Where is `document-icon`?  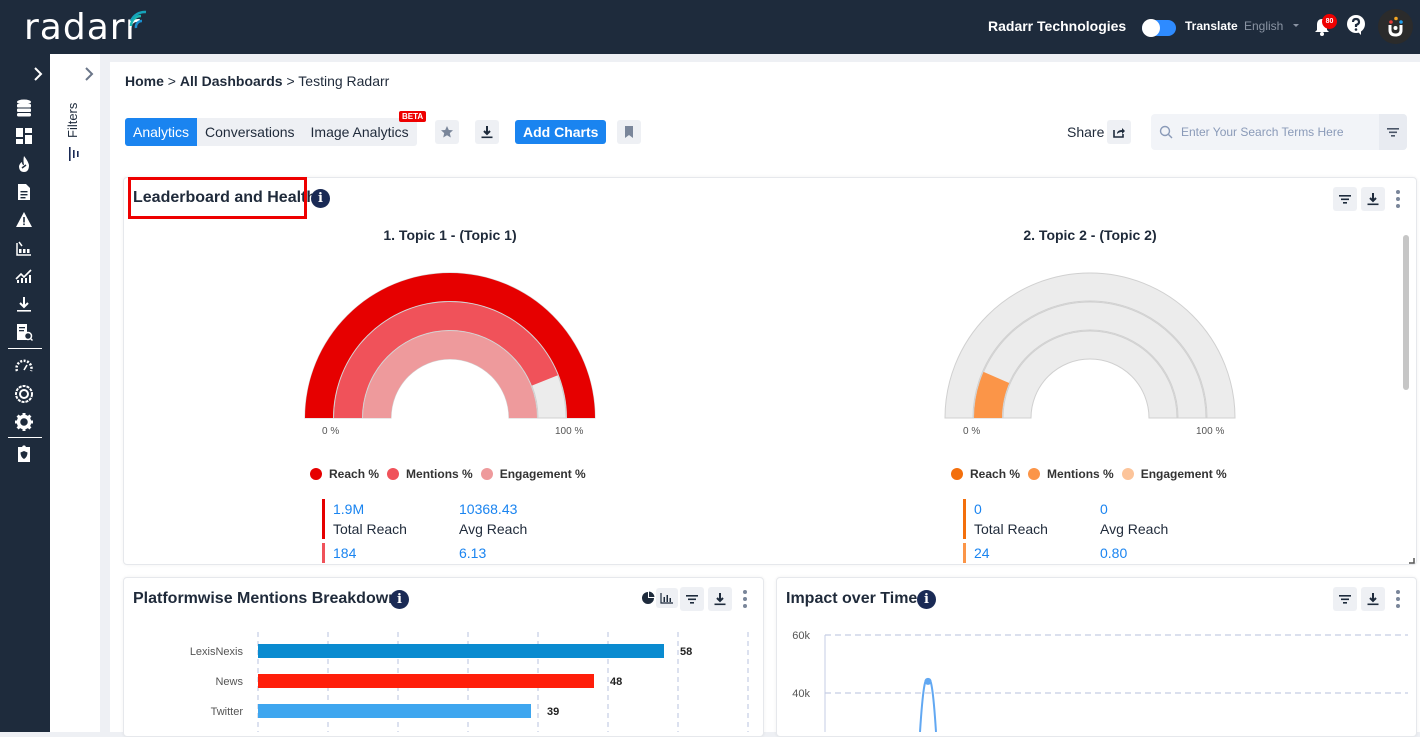
document-icon is located at coordinates (24, 192).